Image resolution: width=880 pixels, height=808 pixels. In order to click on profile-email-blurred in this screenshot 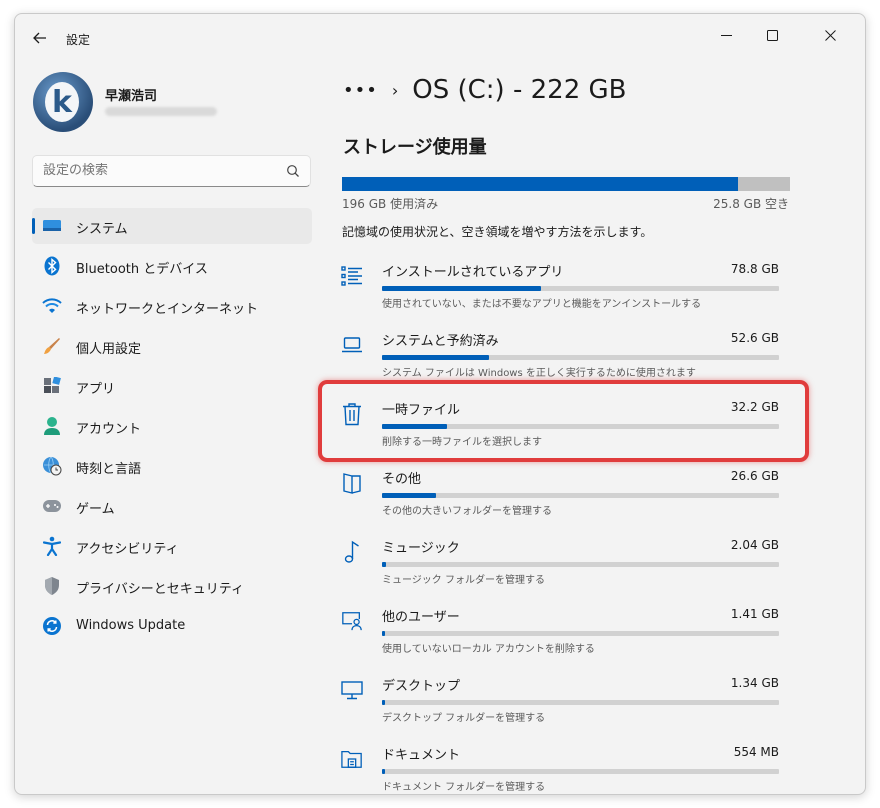, I will do `click(161, 111)`.